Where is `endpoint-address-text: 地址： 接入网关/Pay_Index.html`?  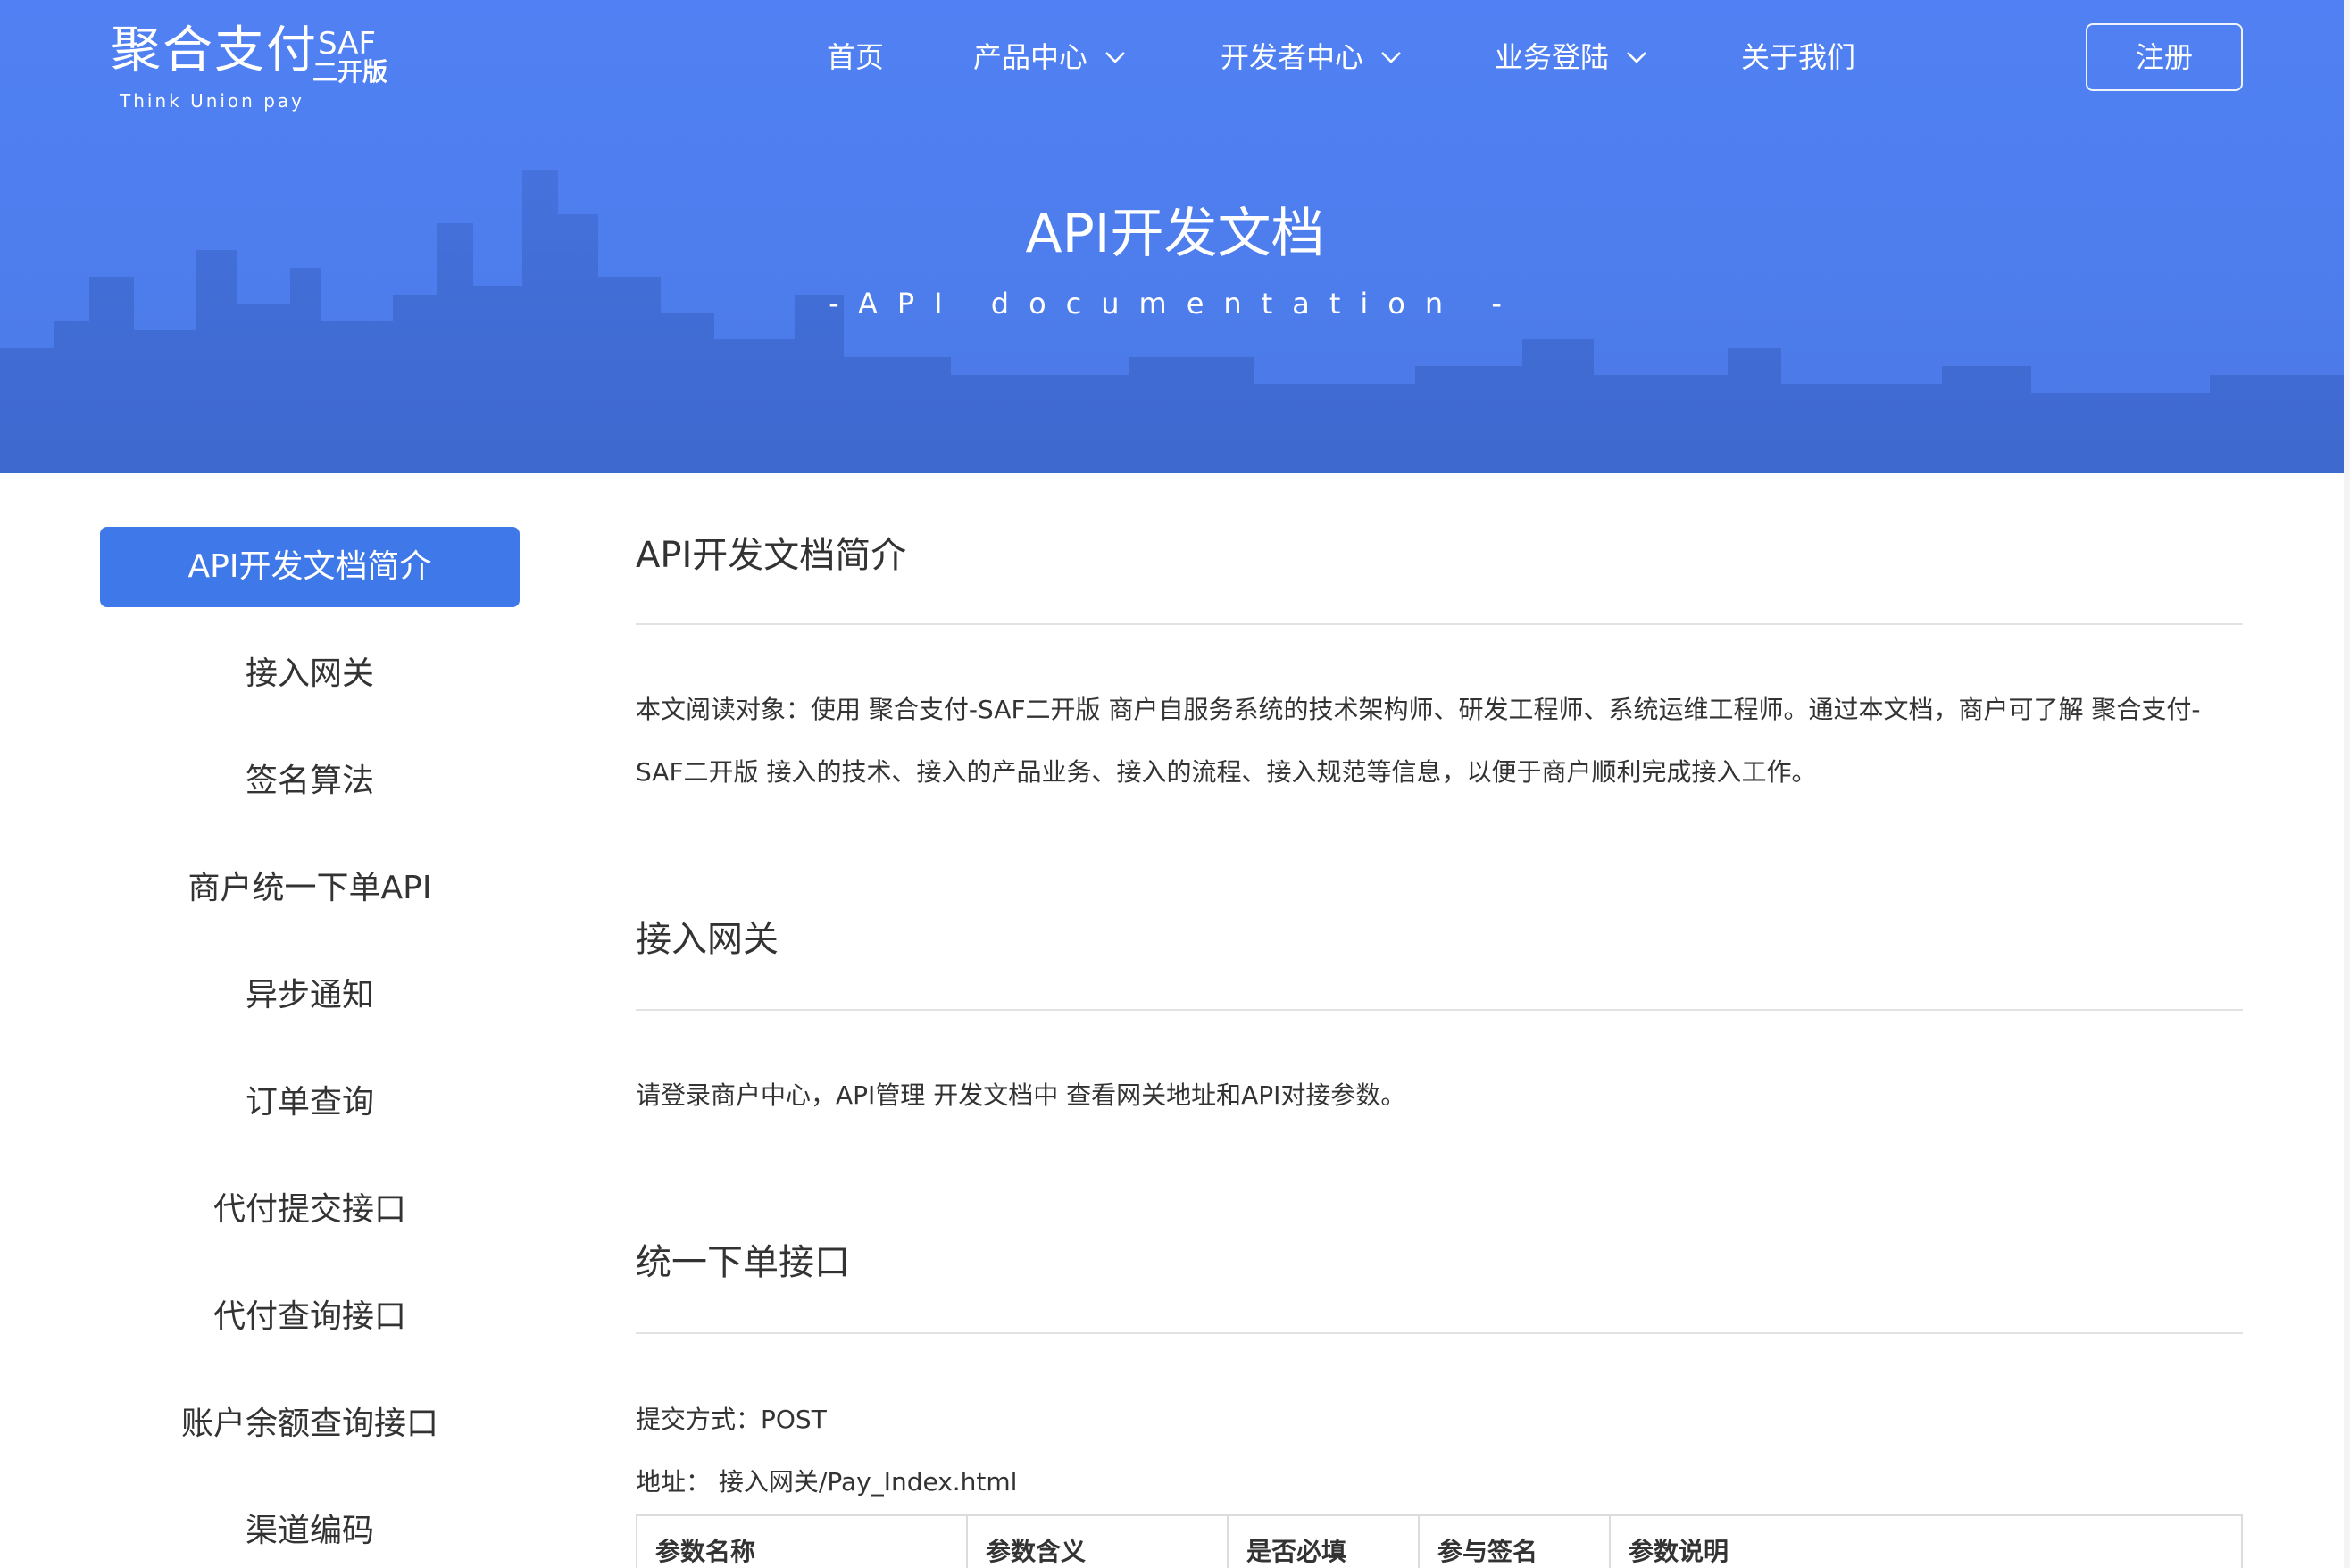
endpoint-address-text: 地址： 接入网关/Pay_Index.html is located at coordinates (827, 1482).